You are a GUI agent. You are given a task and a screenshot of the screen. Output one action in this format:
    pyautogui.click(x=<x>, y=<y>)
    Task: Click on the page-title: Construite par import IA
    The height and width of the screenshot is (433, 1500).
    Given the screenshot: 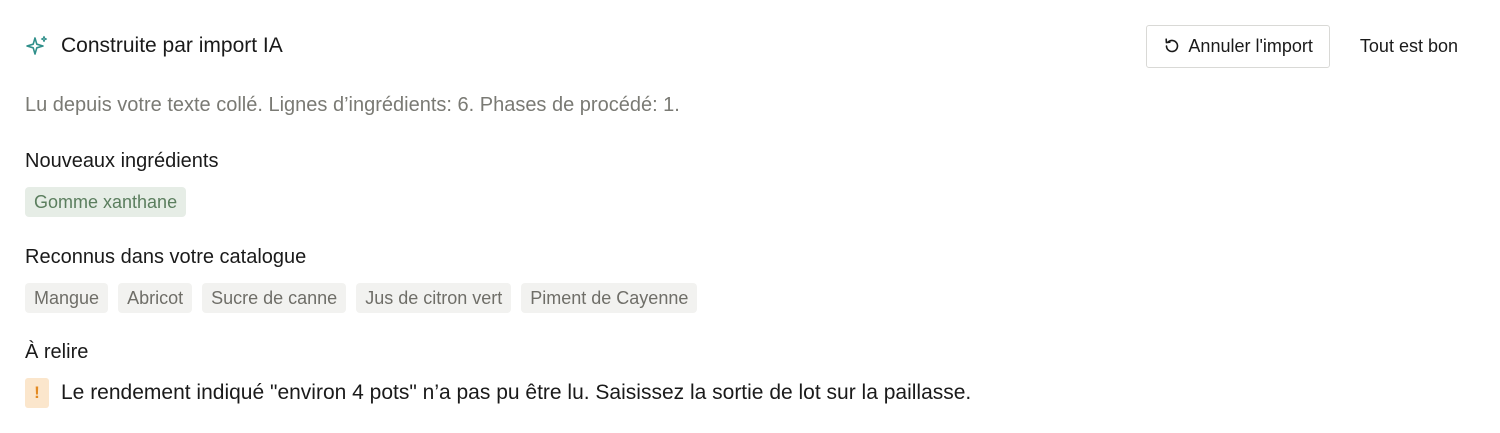 What is the action you would take?
    pyautogui.click(x=172, y=45)
    